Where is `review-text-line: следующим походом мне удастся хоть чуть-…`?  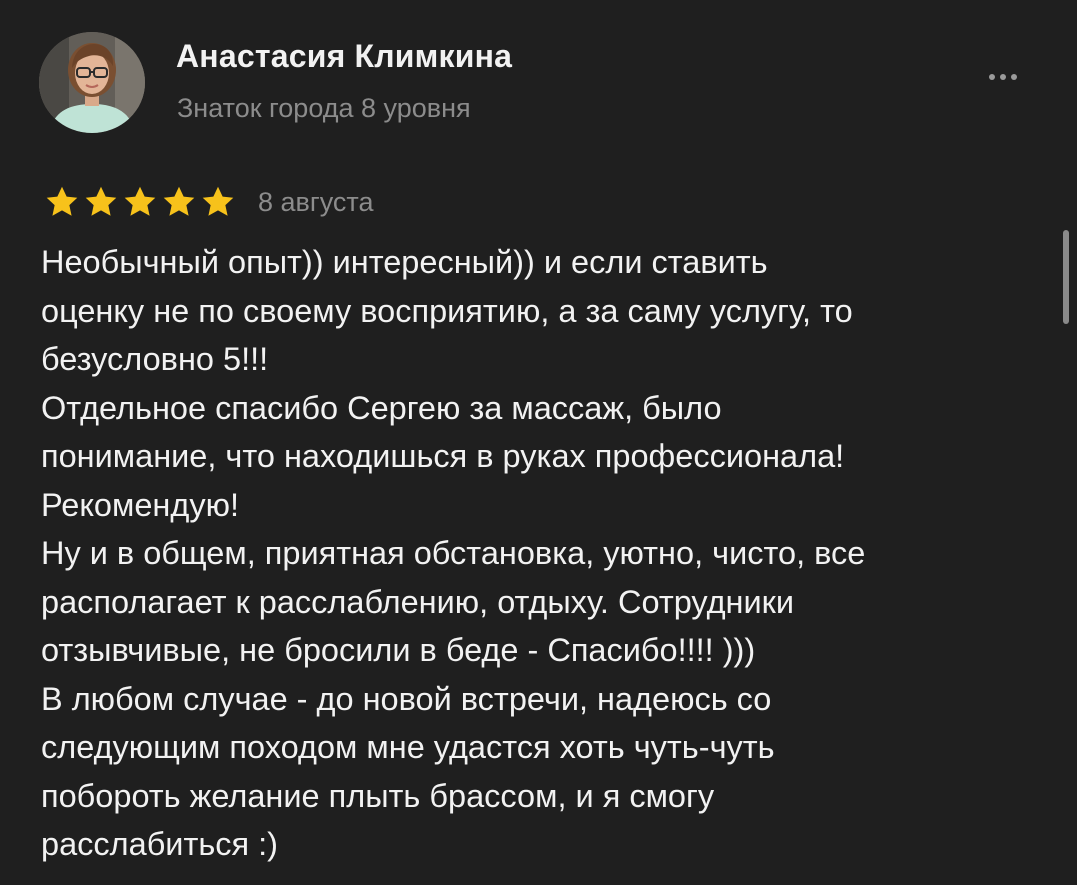 review-text-line: следующим походом мне удастся хоть чуть-… is located at coordinates (408, 747).